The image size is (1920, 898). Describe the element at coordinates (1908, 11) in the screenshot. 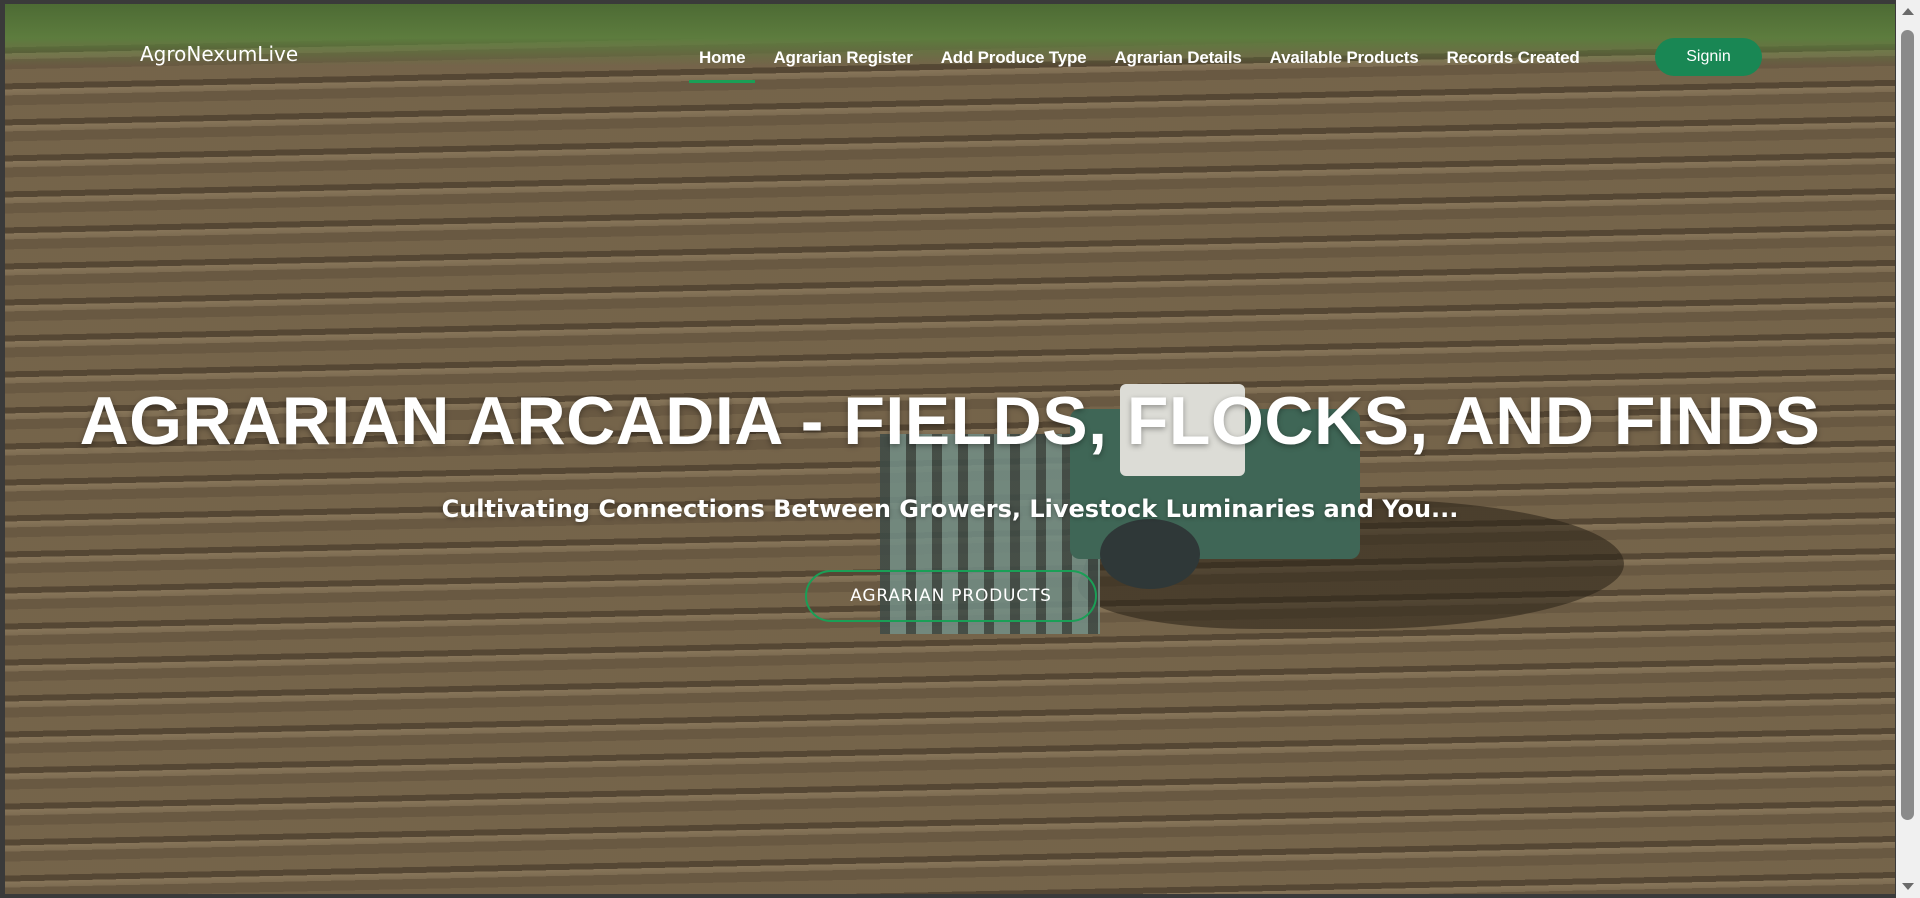

I see `scroll-up-arrow-icon` at that location.